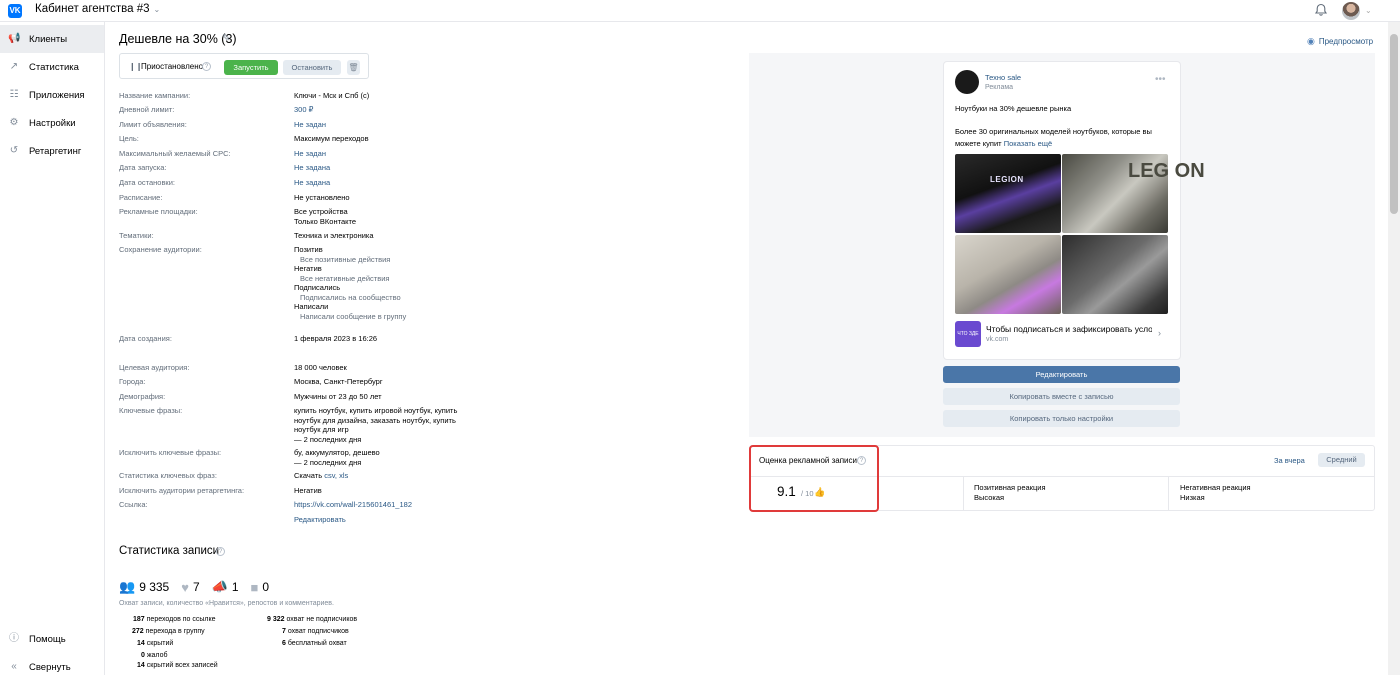 This screenshot has height=681, width=1400. Describe the element at coordinates (1341, 460) in the screenshot. I see `rating-level-badge: Средний` at that location.